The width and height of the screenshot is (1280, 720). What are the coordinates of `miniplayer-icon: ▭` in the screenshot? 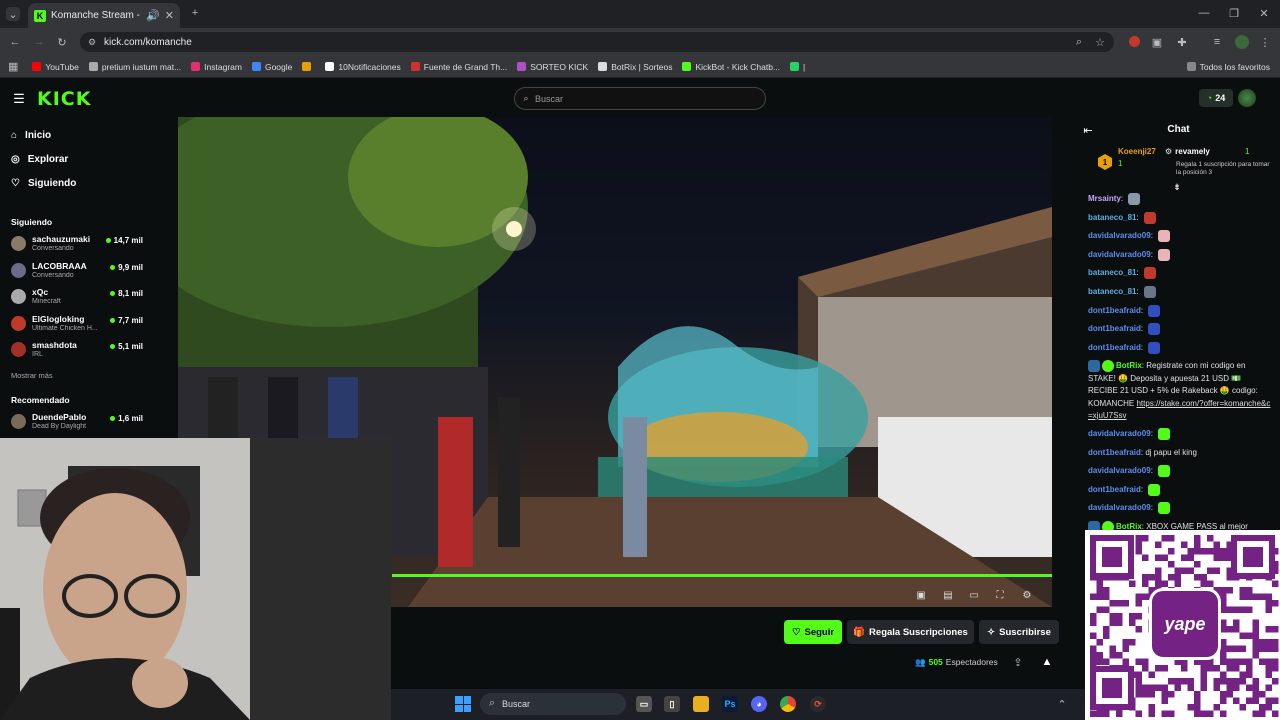 It's located at (974, 595).